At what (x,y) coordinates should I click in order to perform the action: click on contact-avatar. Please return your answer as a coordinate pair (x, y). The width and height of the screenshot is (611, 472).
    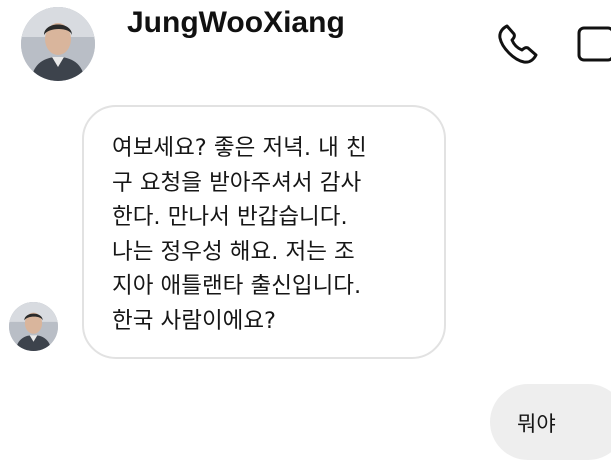
    Looking at the image, I should click on (58, 44).